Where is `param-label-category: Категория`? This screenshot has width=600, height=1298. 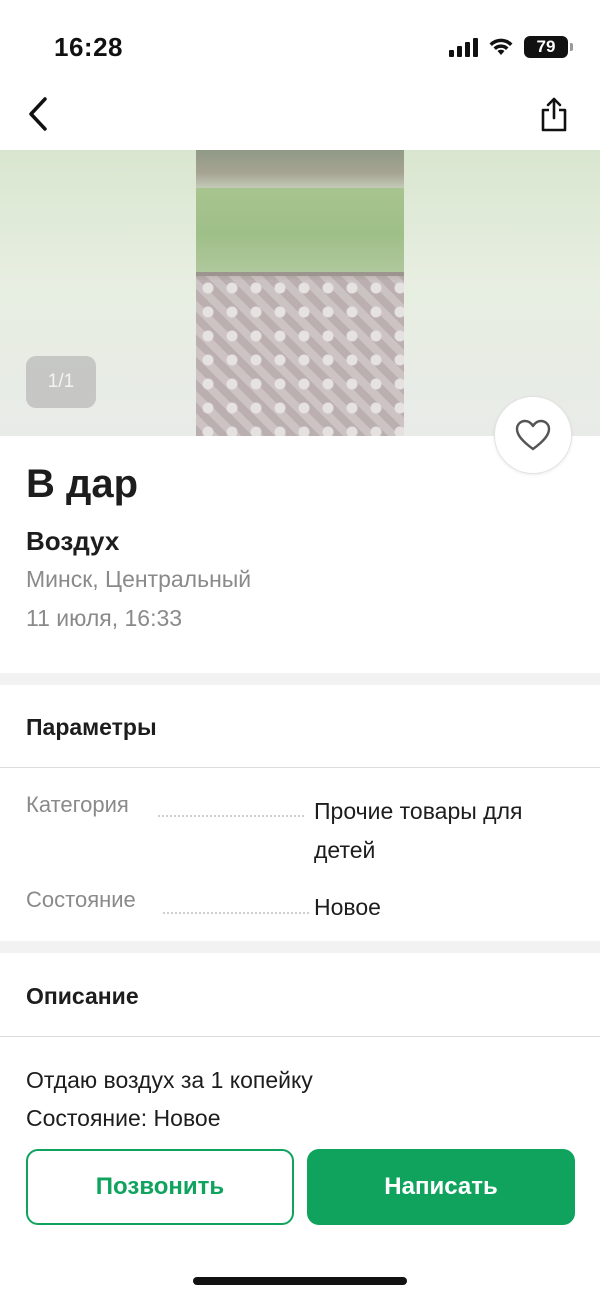
param-label-category: Категория is located at coordinates (77, 804).